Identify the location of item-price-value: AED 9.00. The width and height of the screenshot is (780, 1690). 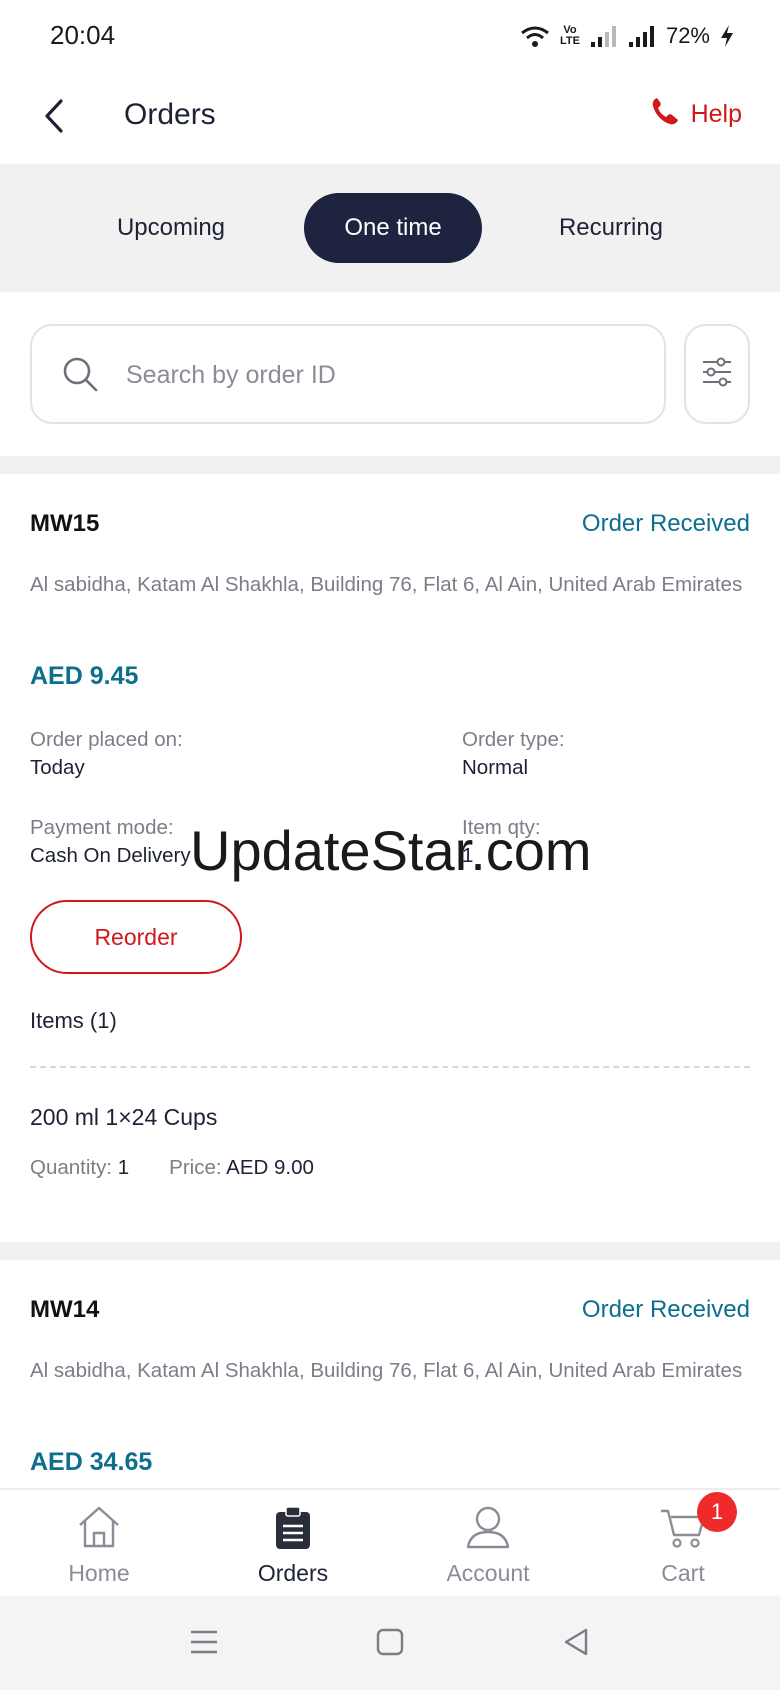
(270, 1167).